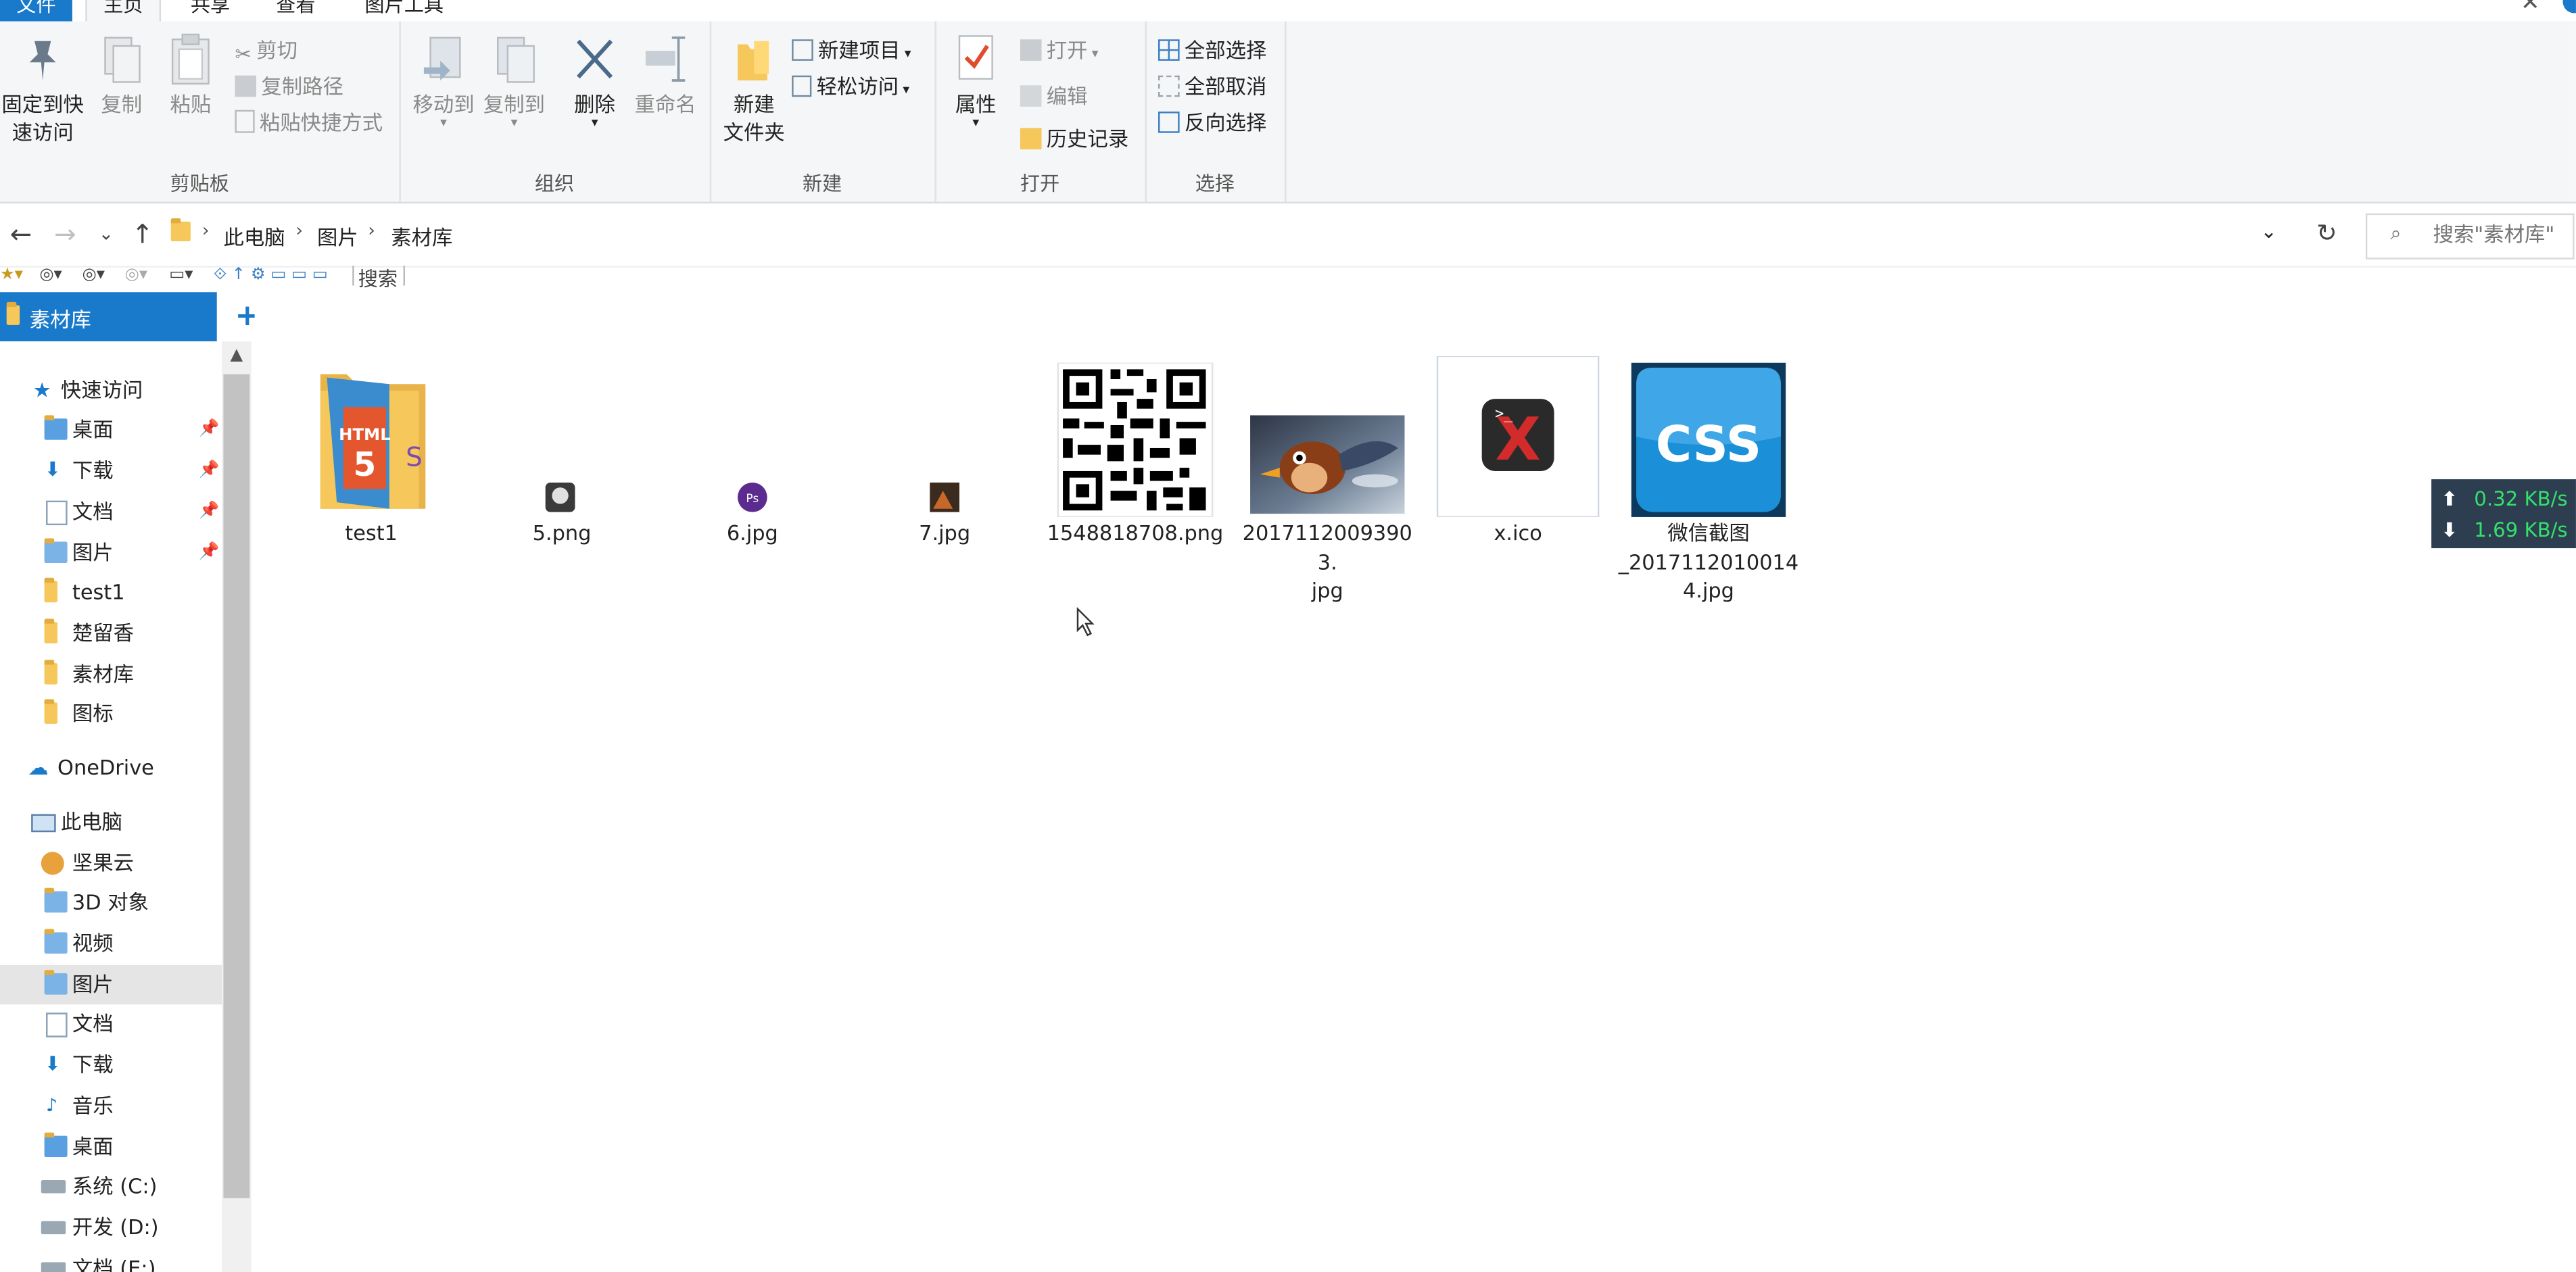  Describe the element at coordinates (1212, 123) in the screenshot. I see `invert-selection-button: 反向选择` at that location.